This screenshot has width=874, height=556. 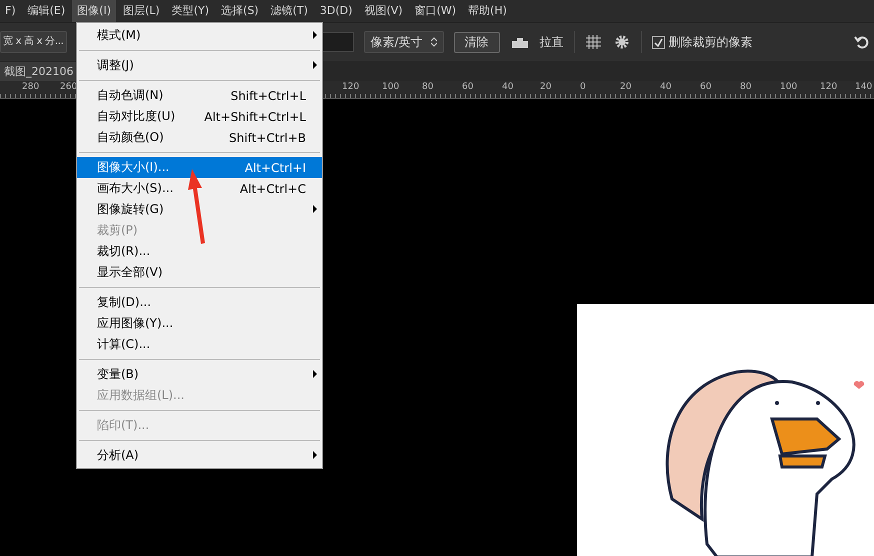 I want to click on menu-bar-item: 帮助(H), so click(x=487, y=11).